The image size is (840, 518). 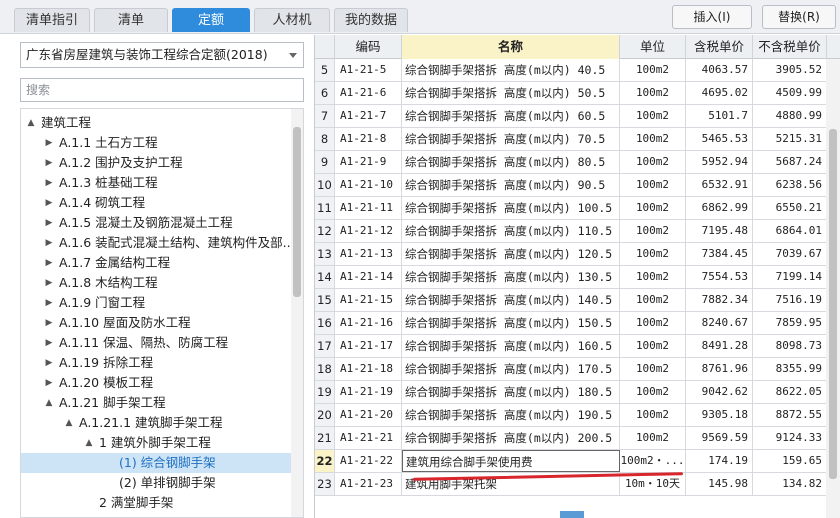 I want to click on tree-item: ▶ A.1.5 混凝土及钢筋混凝土工程, so click(x=157, y=223).